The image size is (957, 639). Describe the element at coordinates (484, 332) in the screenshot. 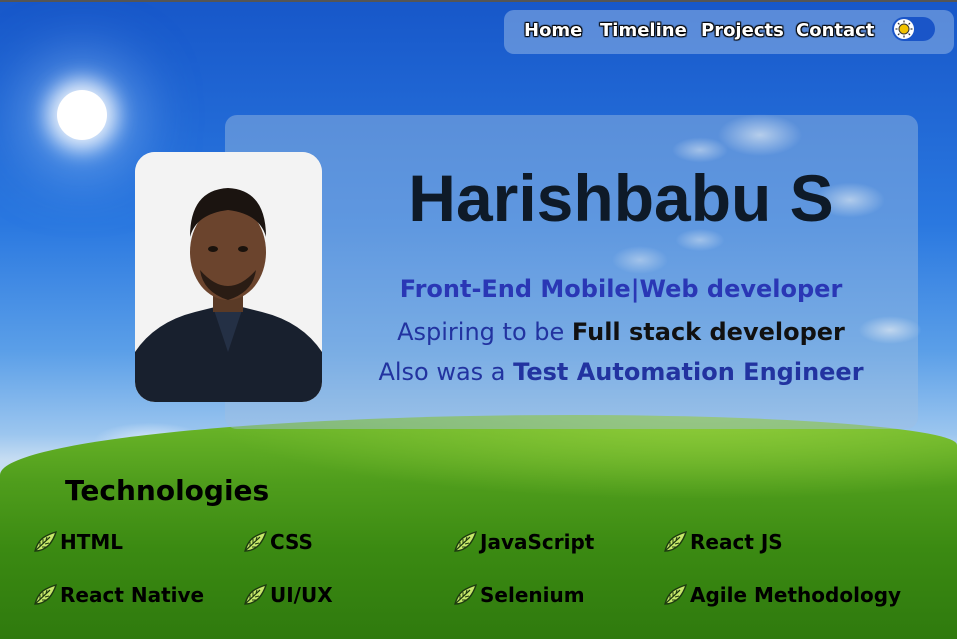

I see `hero-aspiration-prefix: Aspiring to be` at that location.